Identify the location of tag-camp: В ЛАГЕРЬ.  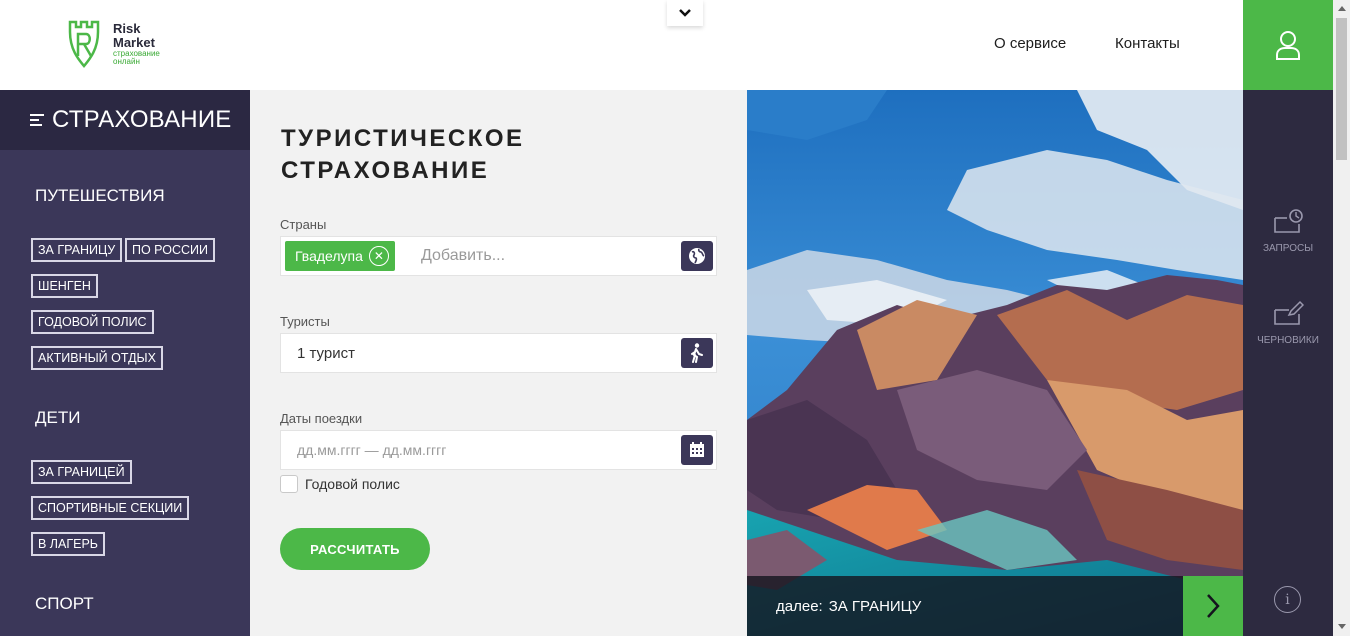
(68, 544).